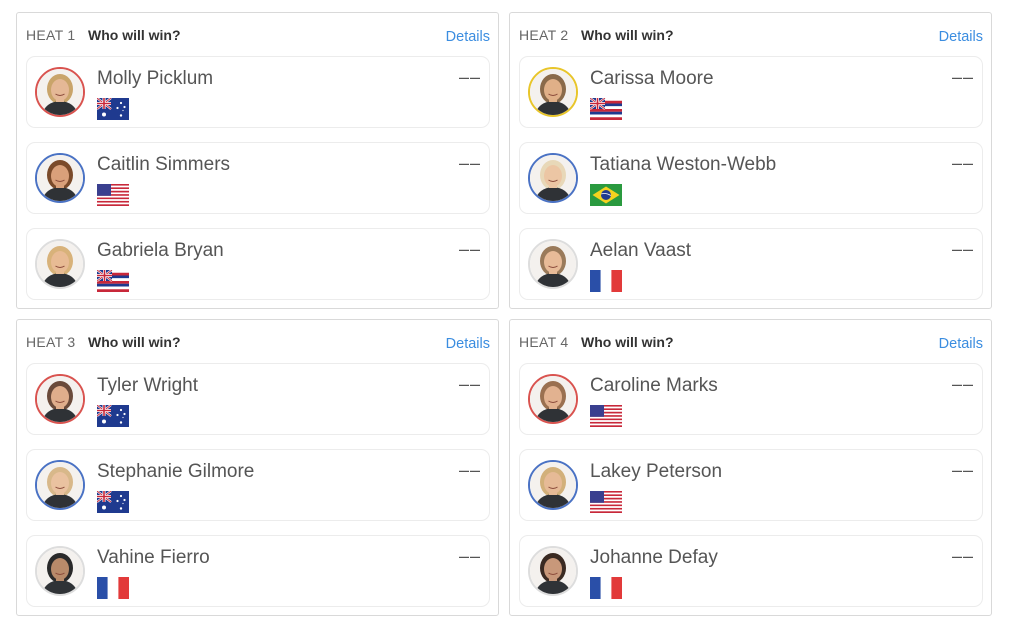 The image size is (1024, 641). I want to click on surfer-name: Caitlin Simmers, so click(164, 164).